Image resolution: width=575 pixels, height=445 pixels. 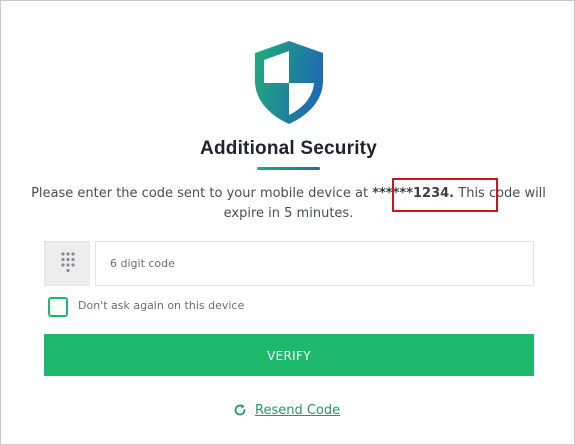 What do you see at coordinates (289, 355) in the screenshot?
I see `verify-button: VERIFY` at bounding box center [289, 355].